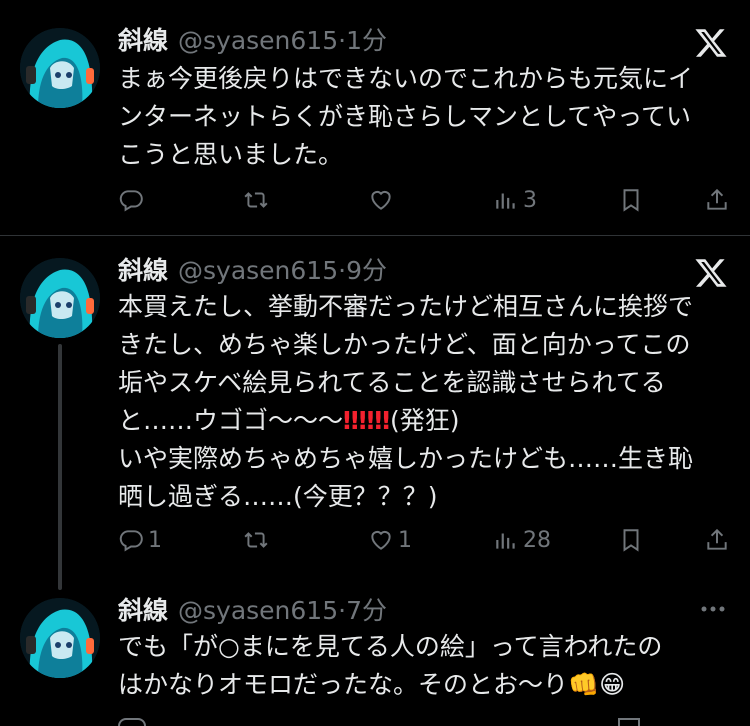 The image size is (750, 726). I want to click on tweet-line: と……ウゴゴ〜〜〜‼‼‼(発狂), so click(423, 421).